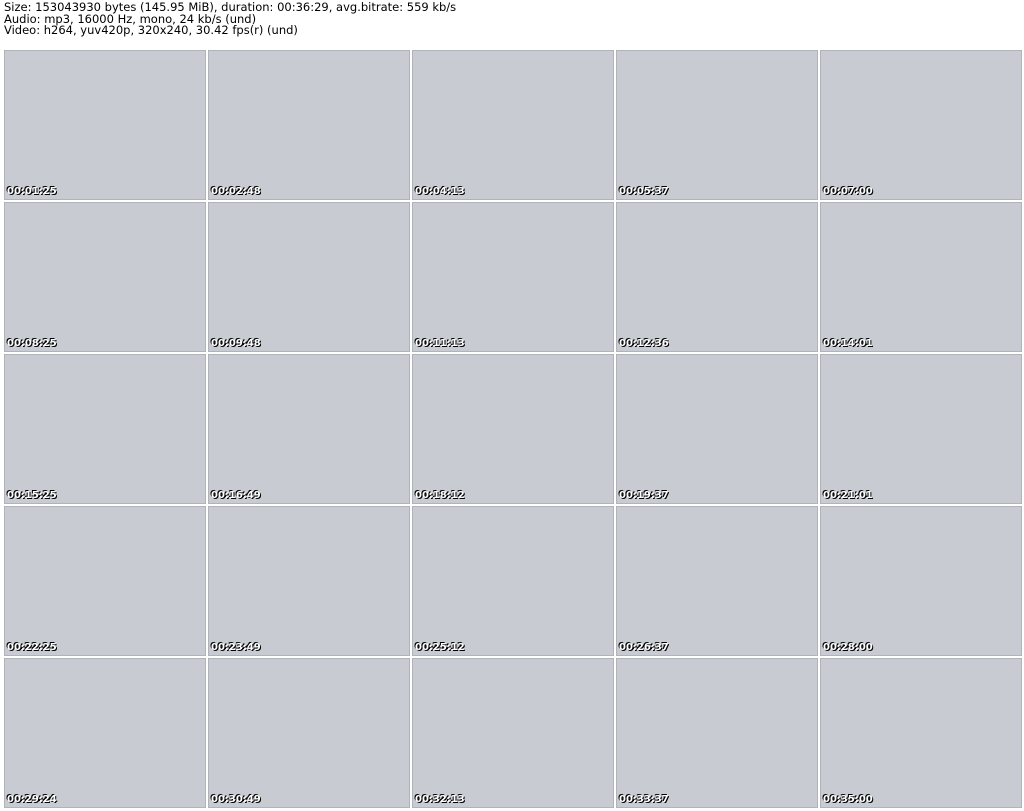 The height and width of the screenshot is (811, 1024). I want to click on timestamp-label: 00:23:49, so click(236, 647).